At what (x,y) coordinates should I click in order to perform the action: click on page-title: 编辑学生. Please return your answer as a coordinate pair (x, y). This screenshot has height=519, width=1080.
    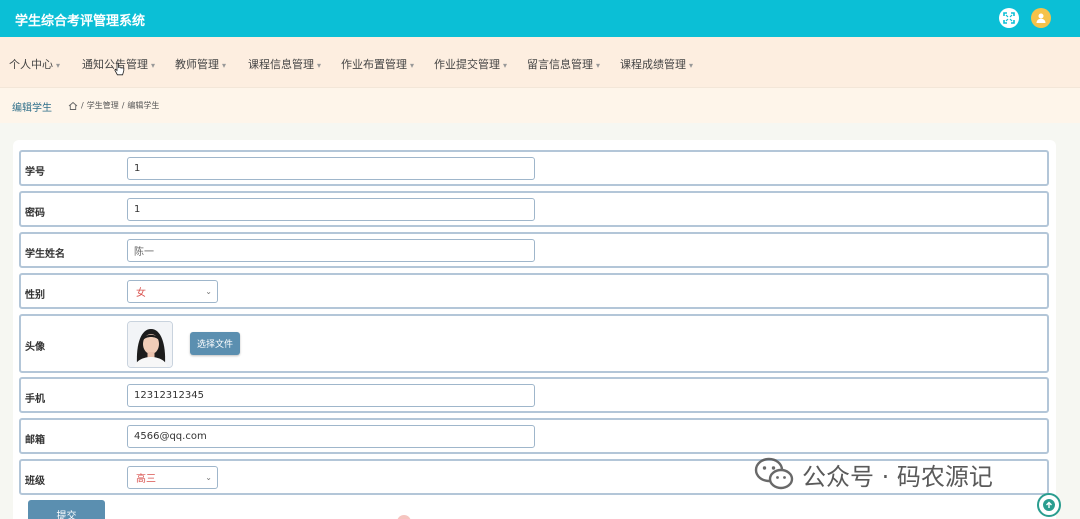
    Looking at the image, I should click on (32, 108).